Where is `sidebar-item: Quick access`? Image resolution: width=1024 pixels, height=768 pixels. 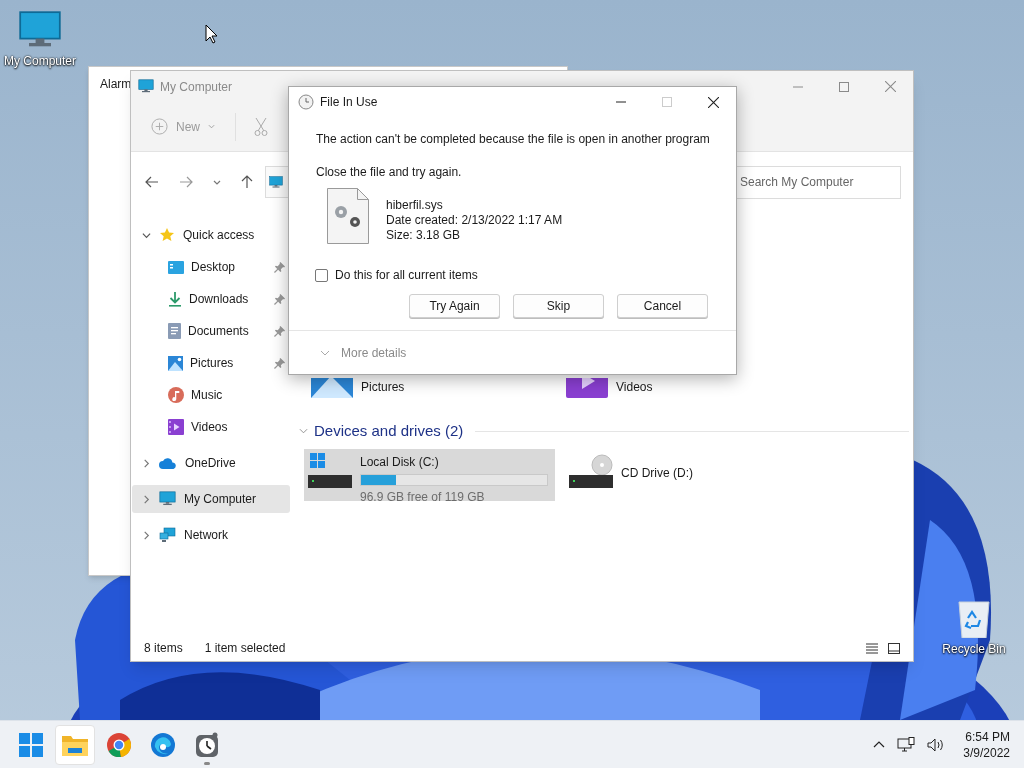 sidebar-item: Quick access is located at coordinates (211, 235).